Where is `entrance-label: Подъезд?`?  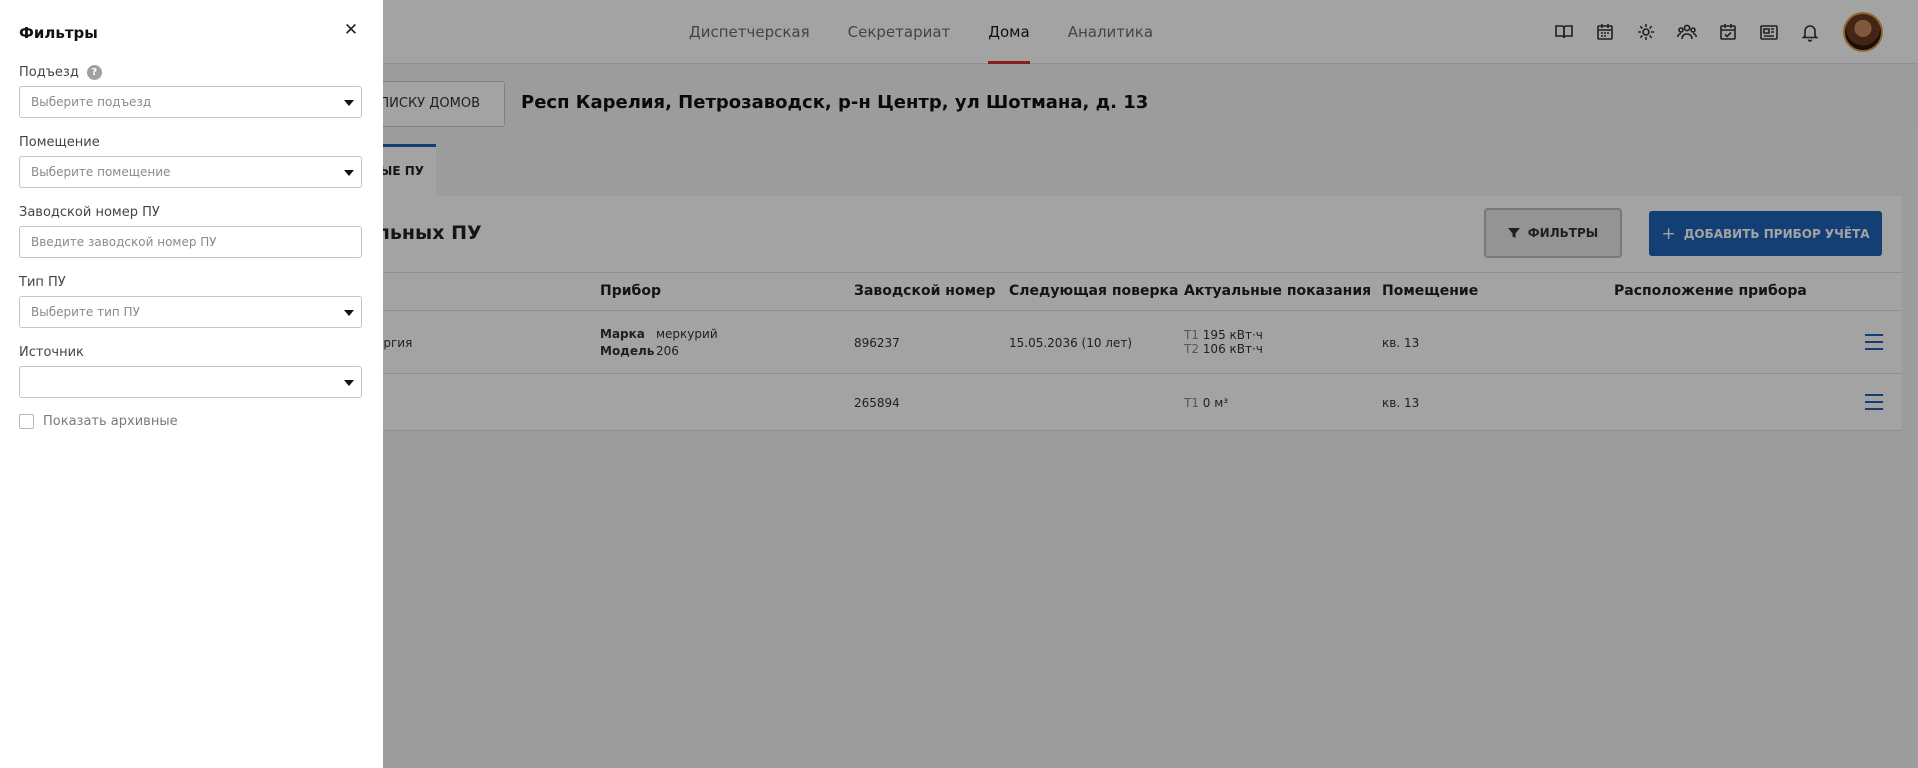 entrance-label: Подъезд? is located at coordinates (60, 72).